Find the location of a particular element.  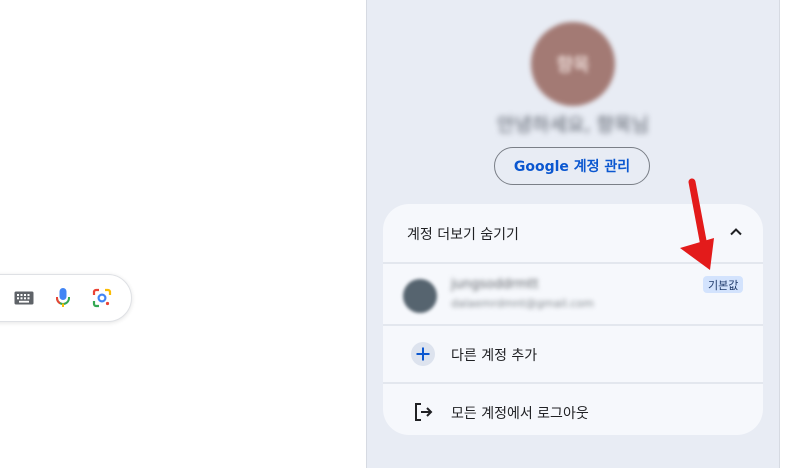

account-name: jungsoddrmtt is located at coordinates (495, 284).